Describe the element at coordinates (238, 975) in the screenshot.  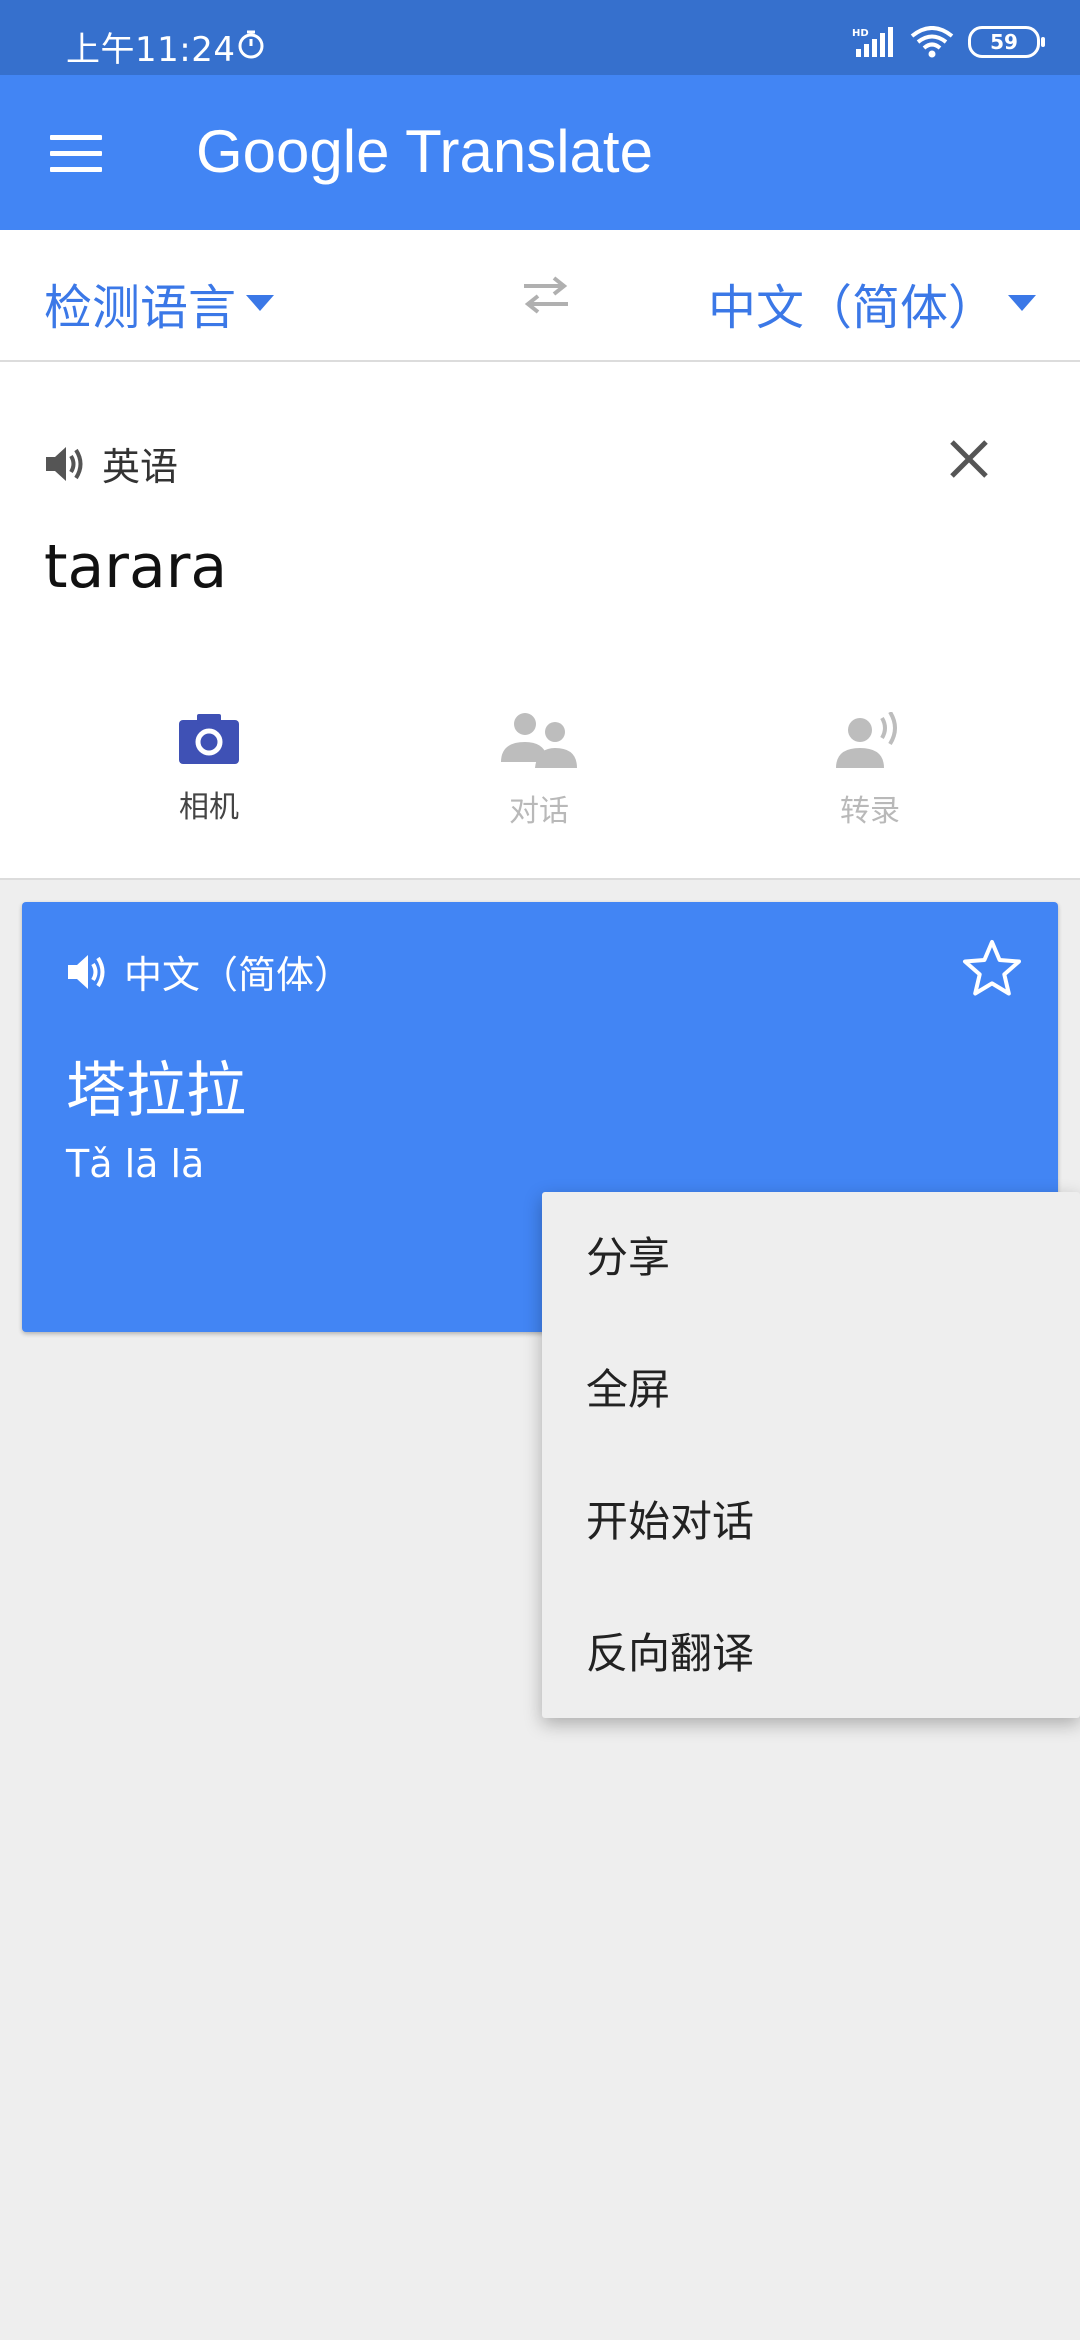
I see `result-language-label: 中文（简体）` at that location.